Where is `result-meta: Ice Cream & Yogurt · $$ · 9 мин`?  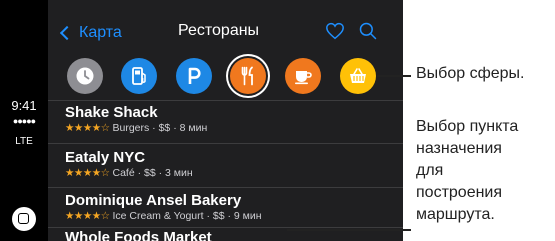 result-meta: Ice Cream & Yogurt · $$ · 9 мин is located at coordinates (185, 216).